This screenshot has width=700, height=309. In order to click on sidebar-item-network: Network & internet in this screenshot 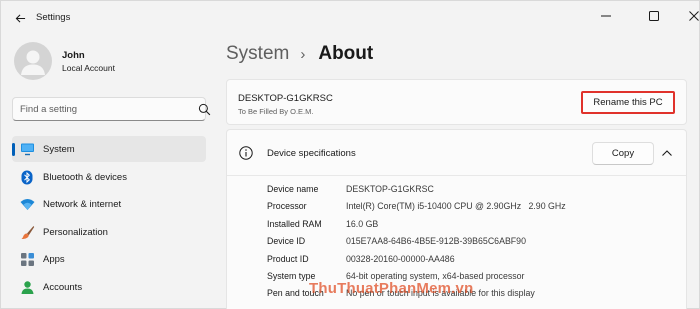, I will do `click(109, 204)`.